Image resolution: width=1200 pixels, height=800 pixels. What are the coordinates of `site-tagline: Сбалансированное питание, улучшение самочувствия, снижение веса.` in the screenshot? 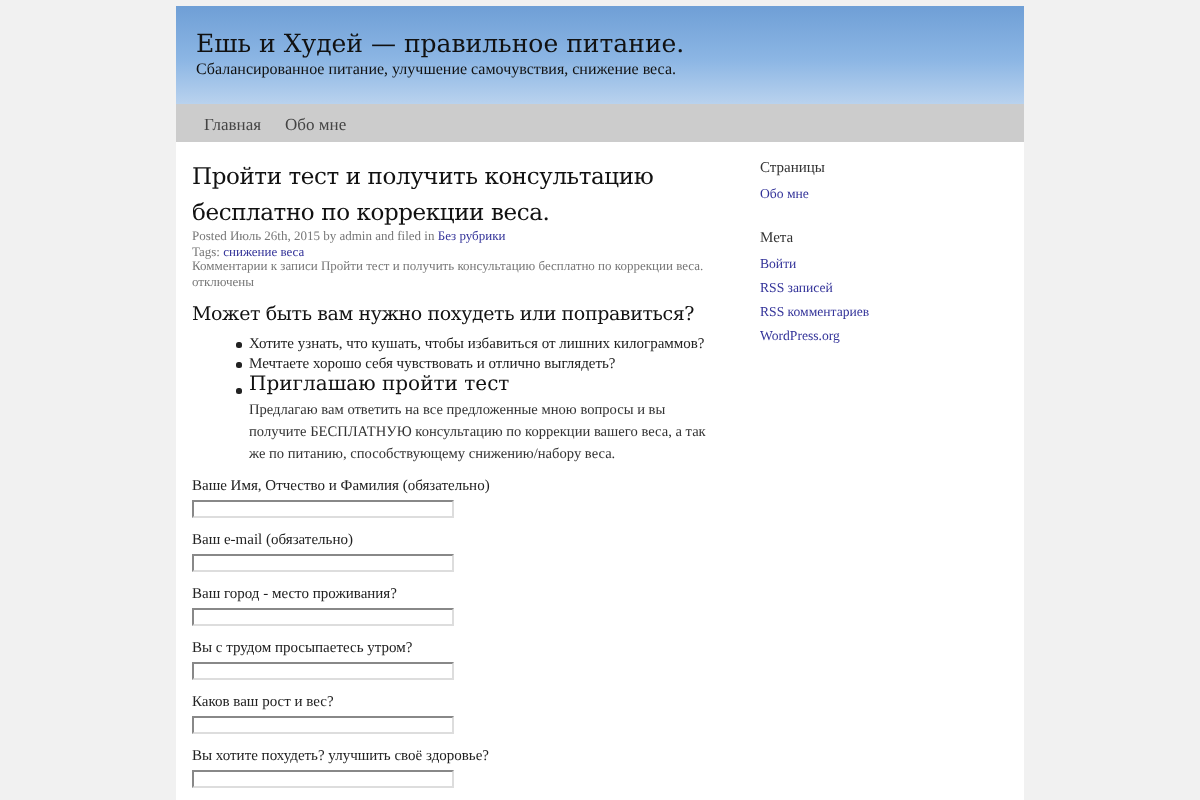 It's located at (437, 70).